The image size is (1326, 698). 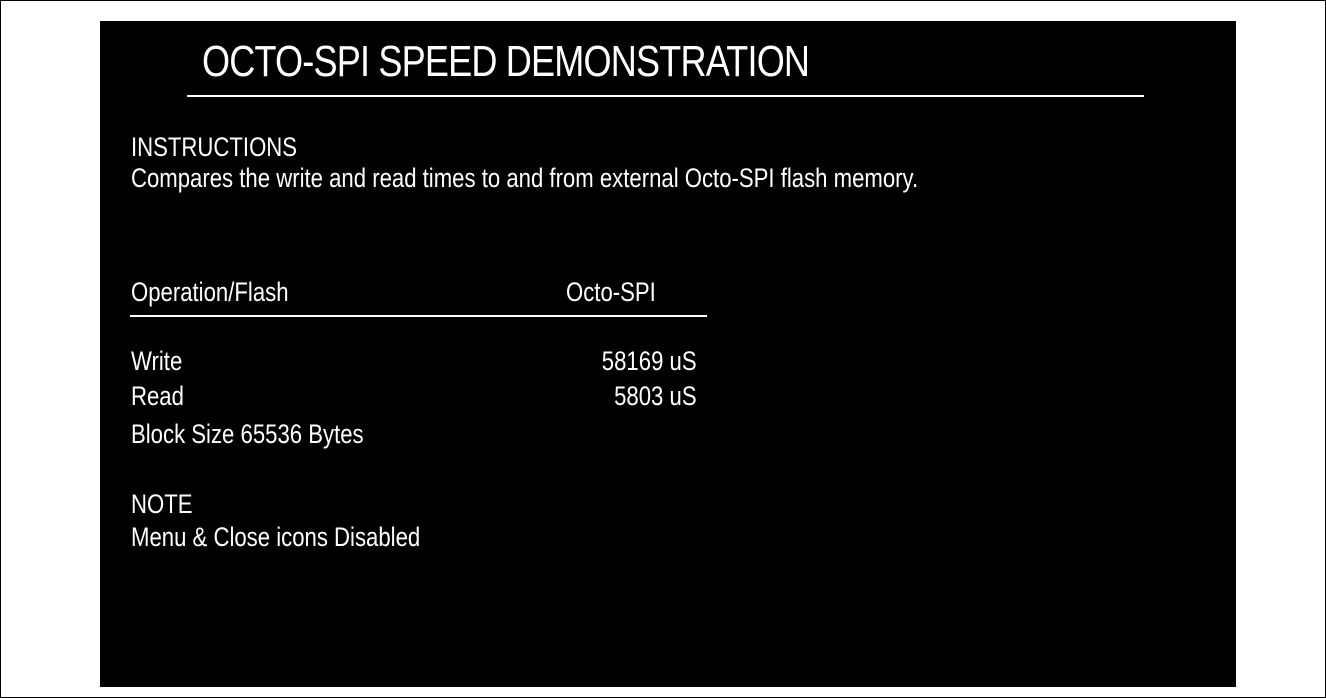 I want to click on row-read-value: 5803 uS, so click(x=655, y=396).